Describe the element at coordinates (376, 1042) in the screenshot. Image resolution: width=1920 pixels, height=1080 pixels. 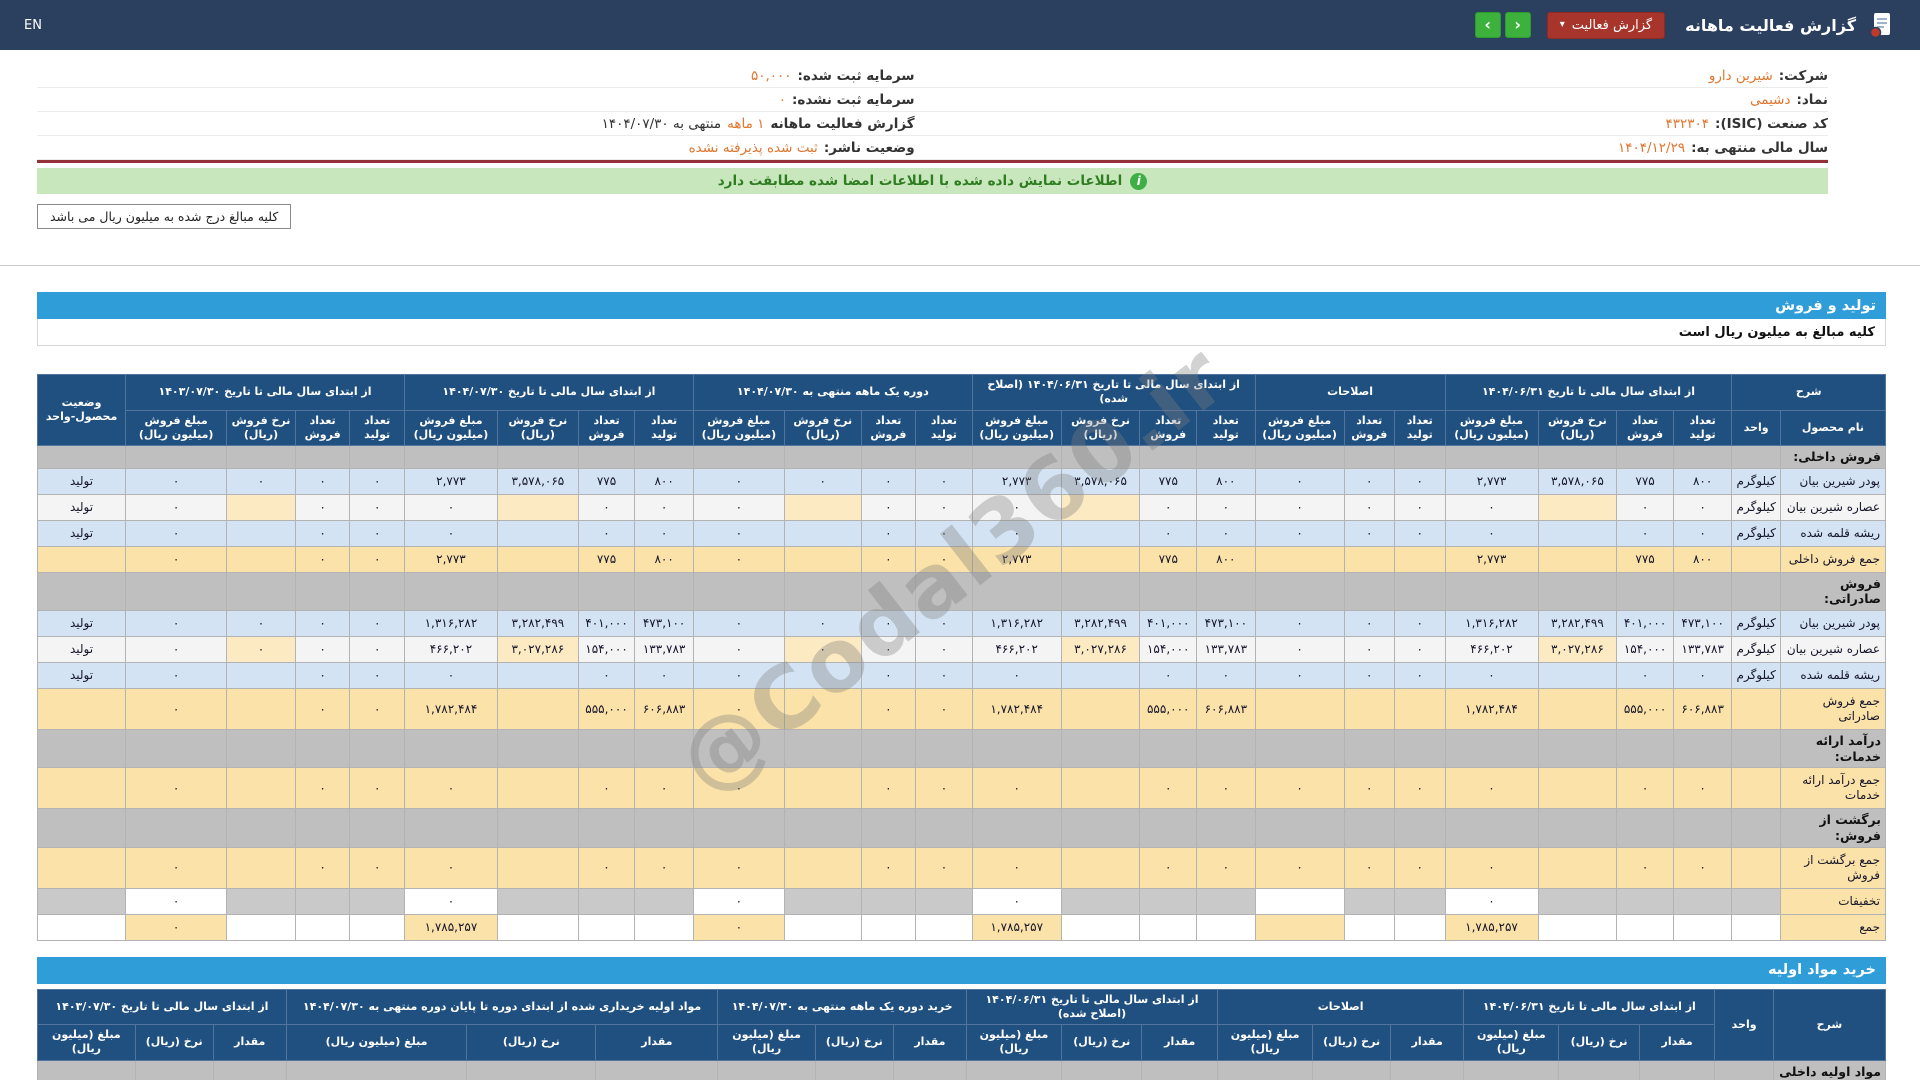
I see `column-header: مبلغ (میلیون ریال)` at that location.